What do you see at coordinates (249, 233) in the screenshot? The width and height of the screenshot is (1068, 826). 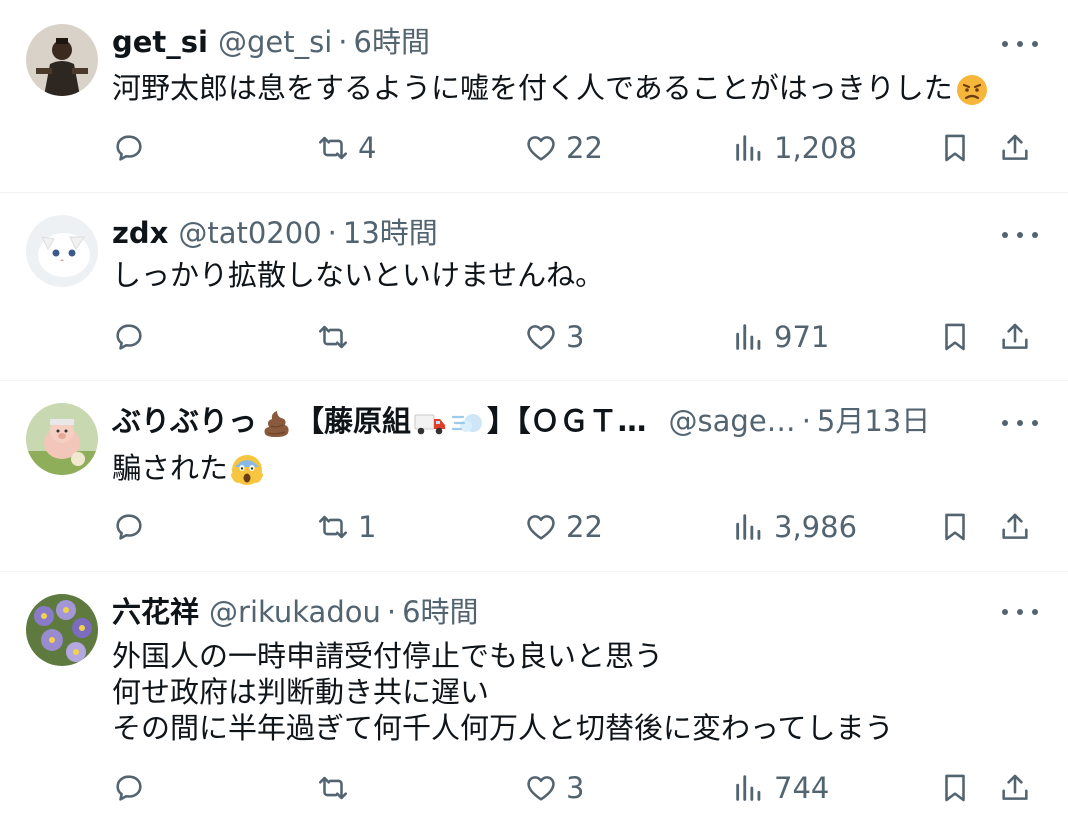 I see `user-handle: @tat0200` at bounding box center [249, 233].